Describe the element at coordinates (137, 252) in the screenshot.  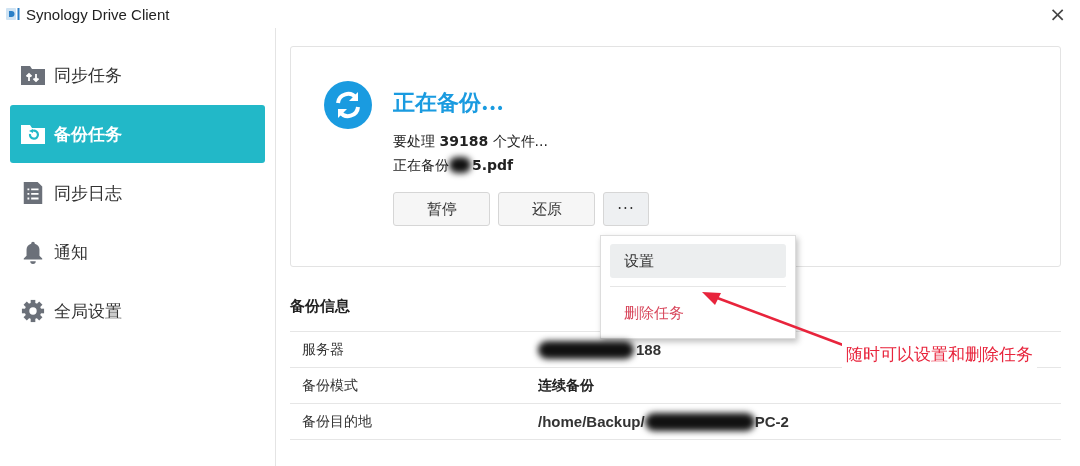
I see `sidebar-item: 通知` at that location.